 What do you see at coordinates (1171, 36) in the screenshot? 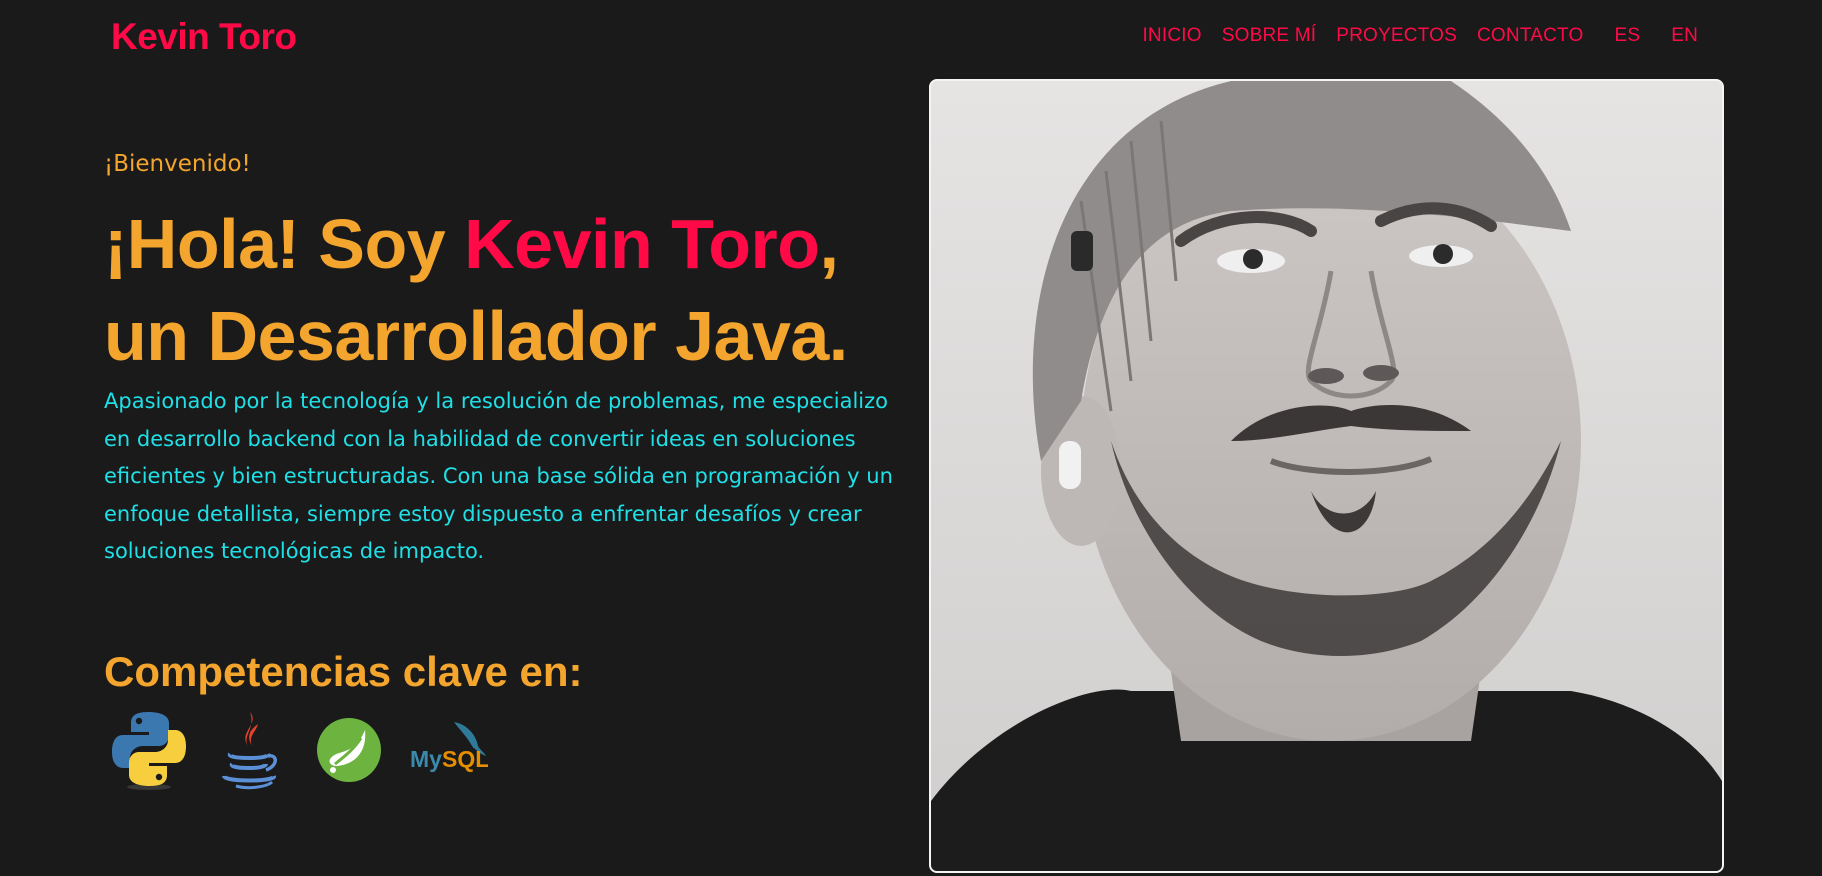
I see `nav-inicio: INICIO` at bounding box center [1171, 36].